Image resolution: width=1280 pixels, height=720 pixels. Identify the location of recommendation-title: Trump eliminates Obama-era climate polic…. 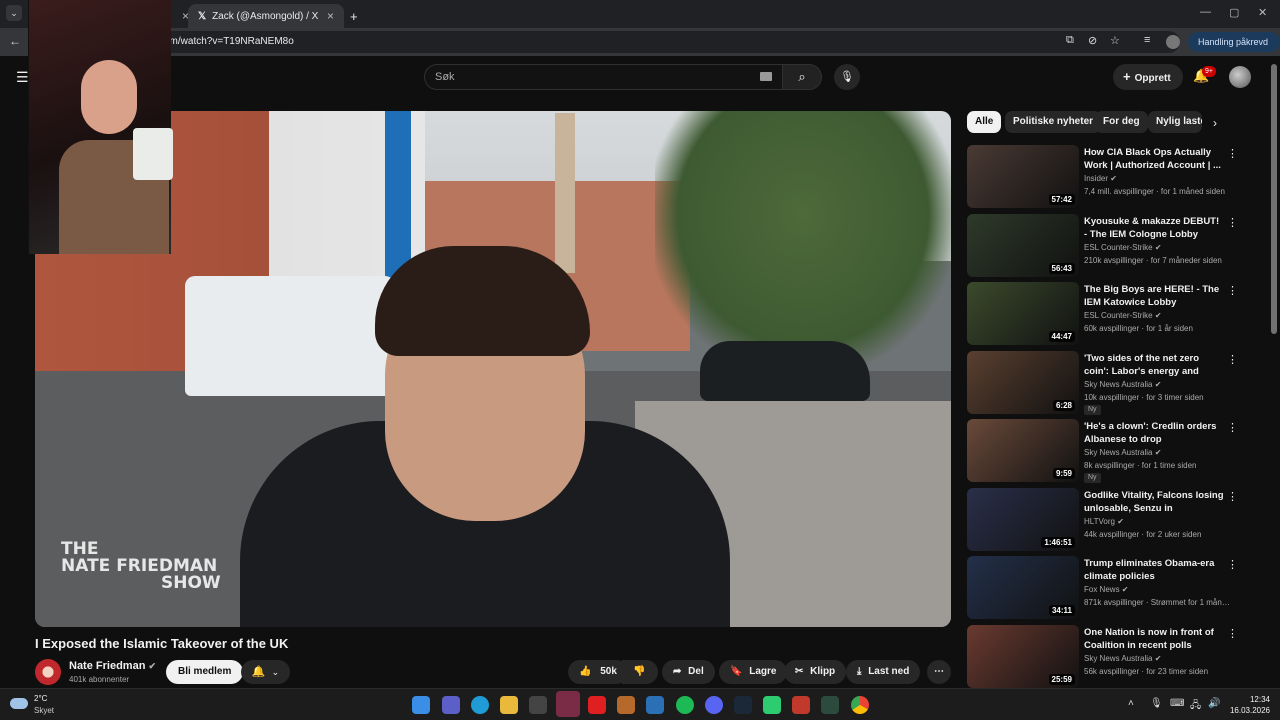
(1154, 570).